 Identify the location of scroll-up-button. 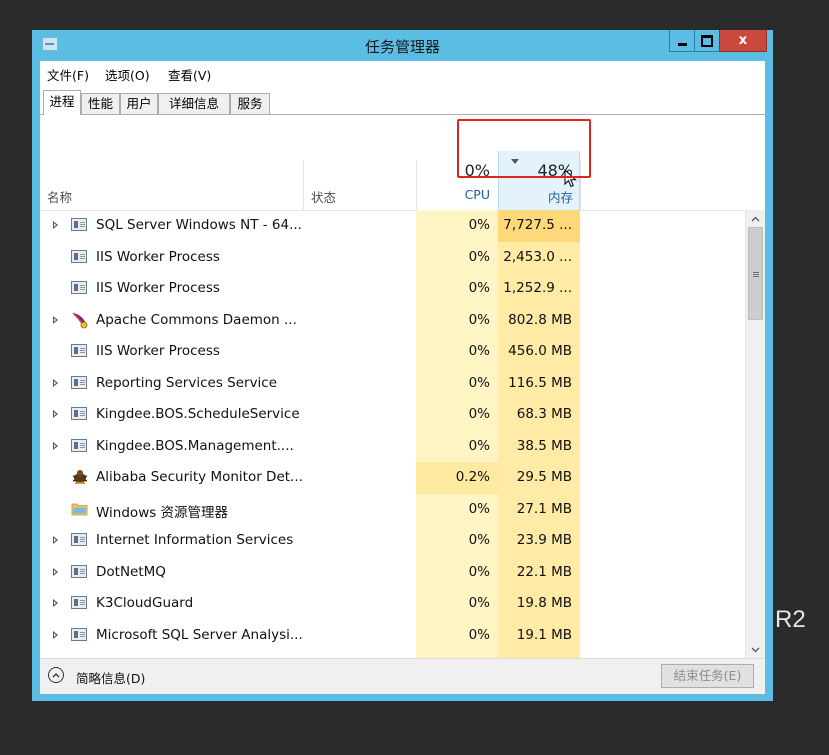
(755, 218).